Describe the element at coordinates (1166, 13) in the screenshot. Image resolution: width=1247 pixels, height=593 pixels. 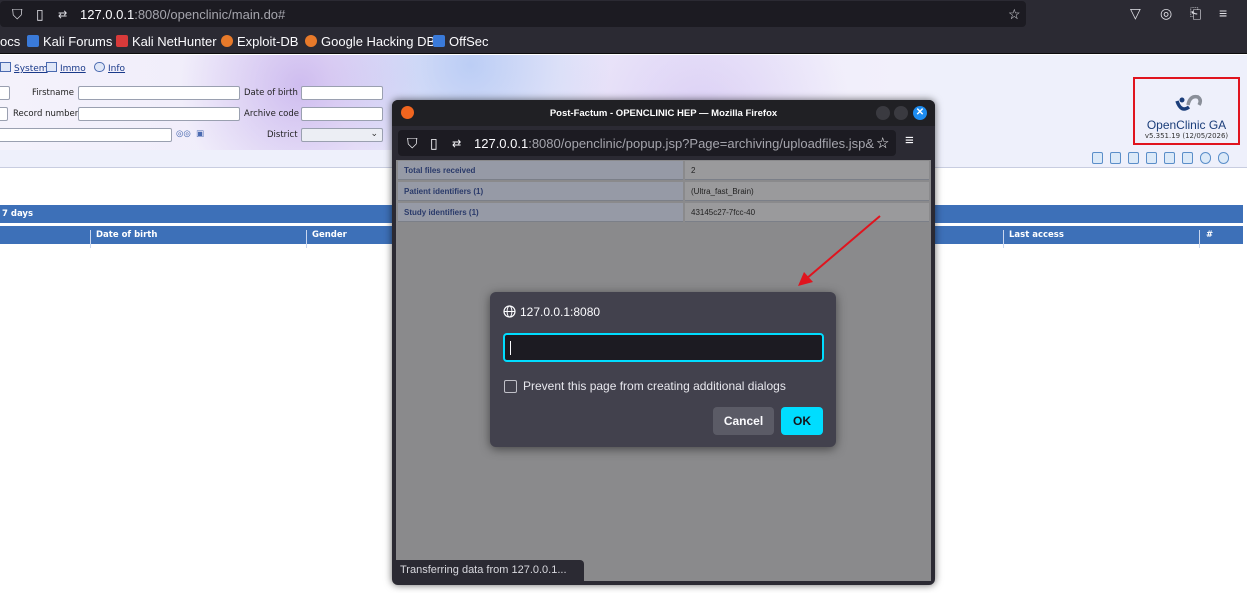
I see `account-icon: ◎` at that location.